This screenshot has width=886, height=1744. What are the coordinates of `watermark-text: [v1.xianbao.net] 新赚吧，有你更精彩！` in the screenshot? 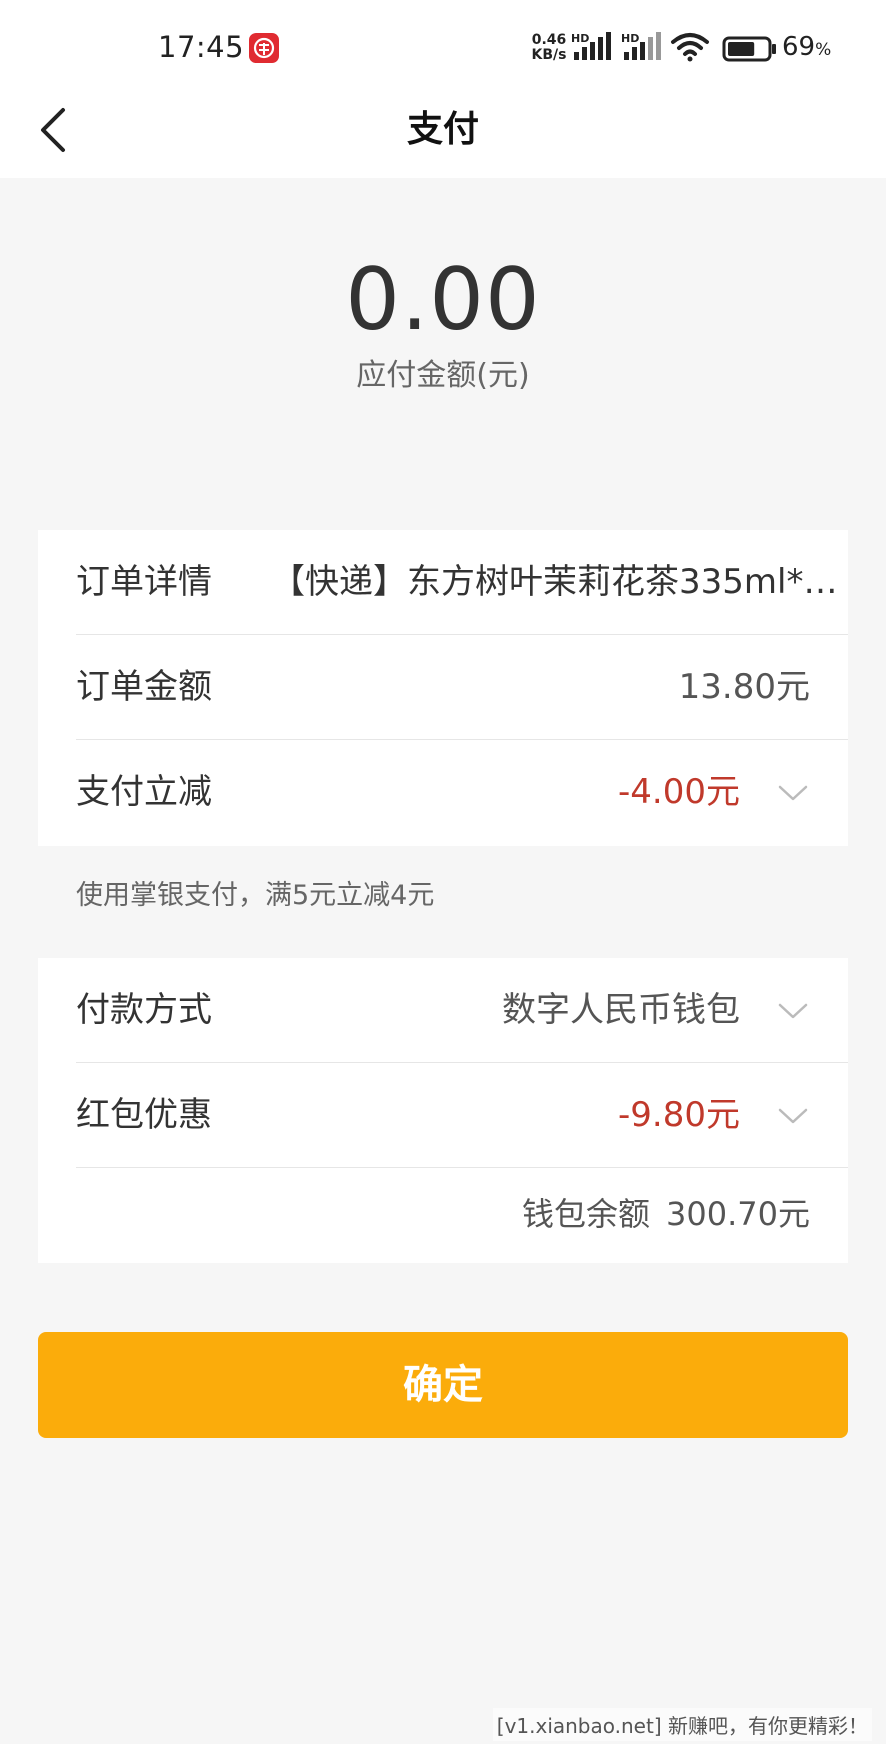 It's located at (682, 1724).